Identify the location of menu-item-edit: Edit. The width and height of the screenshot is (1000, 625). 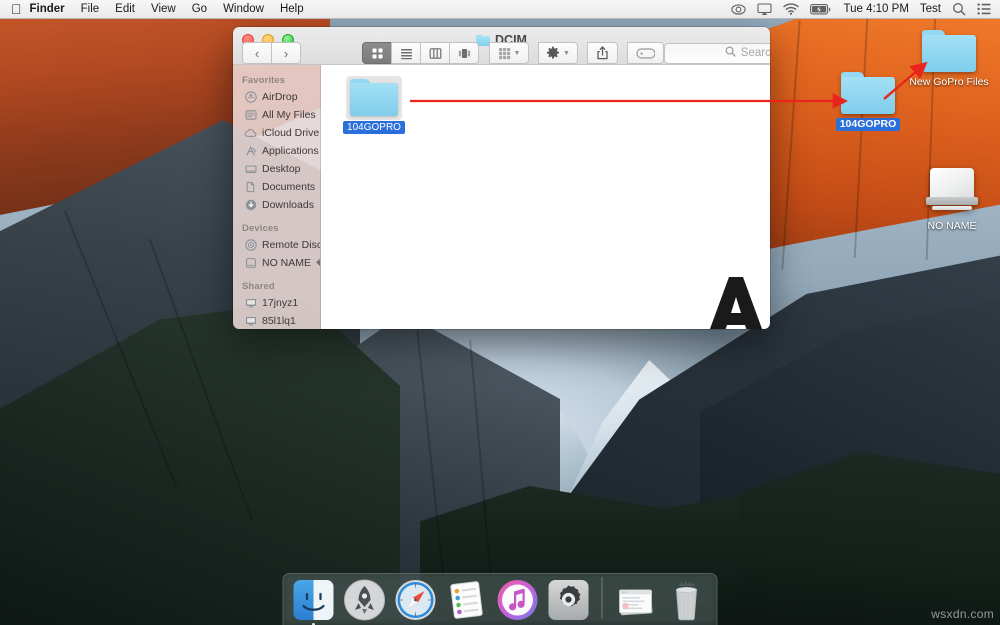
(125, 9).